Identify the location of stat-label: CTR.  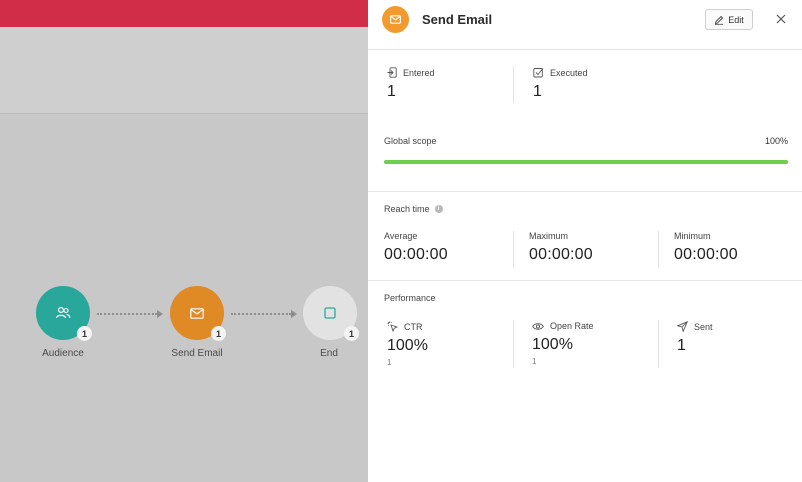
(413, 326).